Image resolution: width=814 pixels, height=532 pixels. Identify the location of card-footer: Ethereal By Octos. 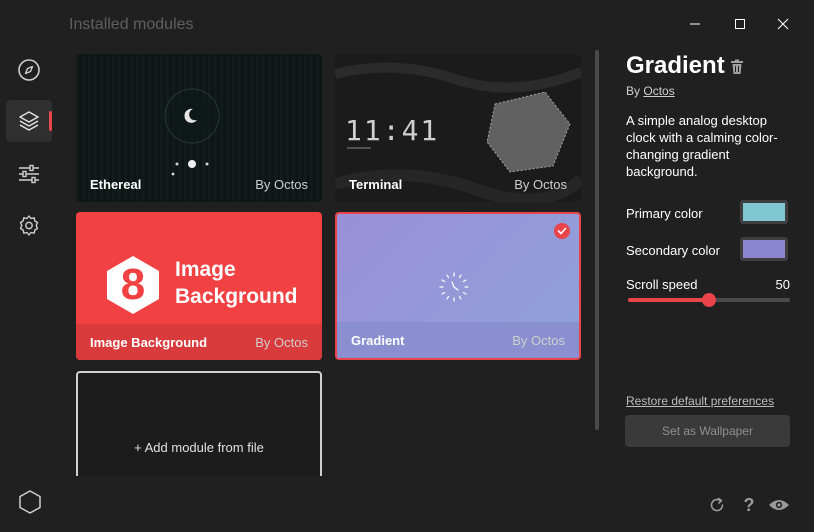
(199, 184).